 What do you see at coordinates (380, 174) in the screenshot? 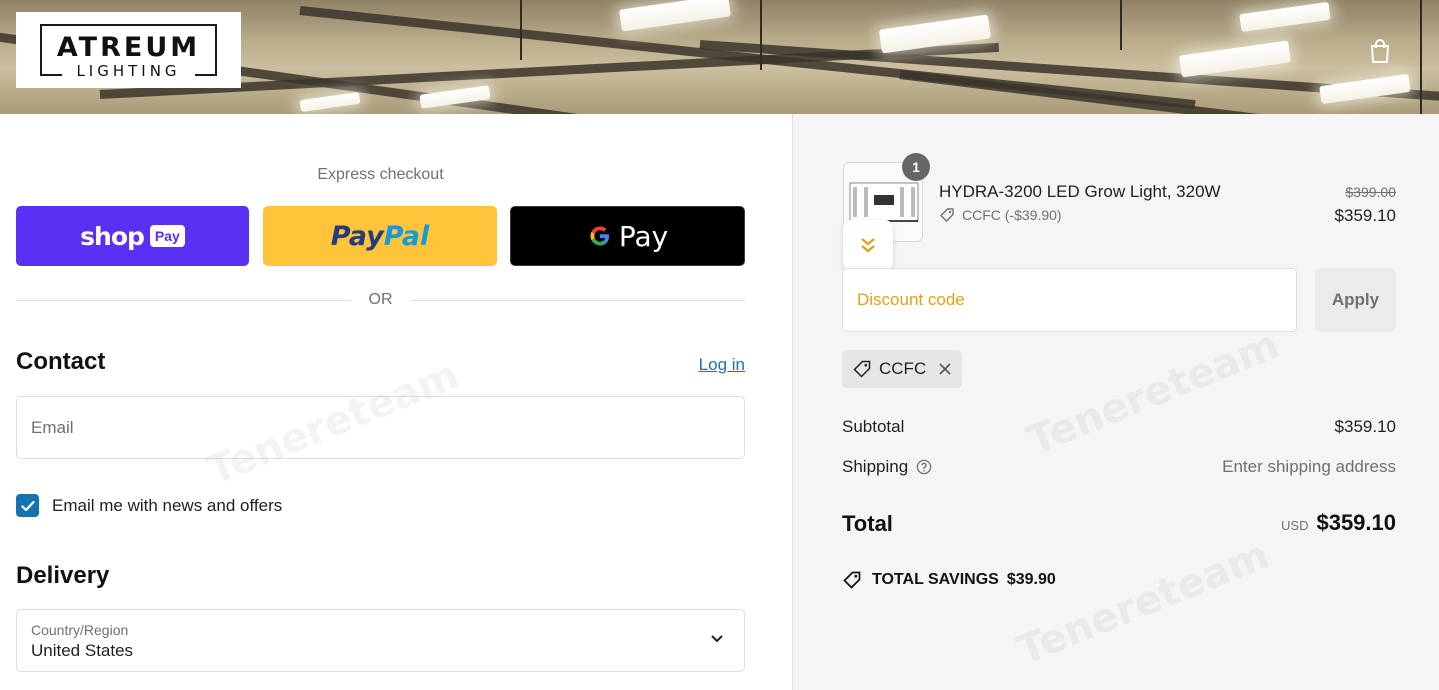
I see `express-checkout-title: Express checkout` at bounding box center [380, 174].